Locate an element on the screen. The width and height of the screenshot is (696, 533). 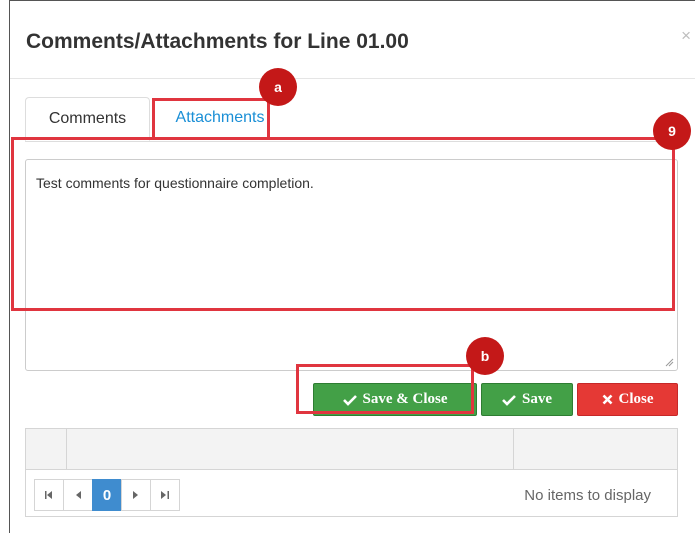
resize-grip-icon is located at coordinates (669, 362).